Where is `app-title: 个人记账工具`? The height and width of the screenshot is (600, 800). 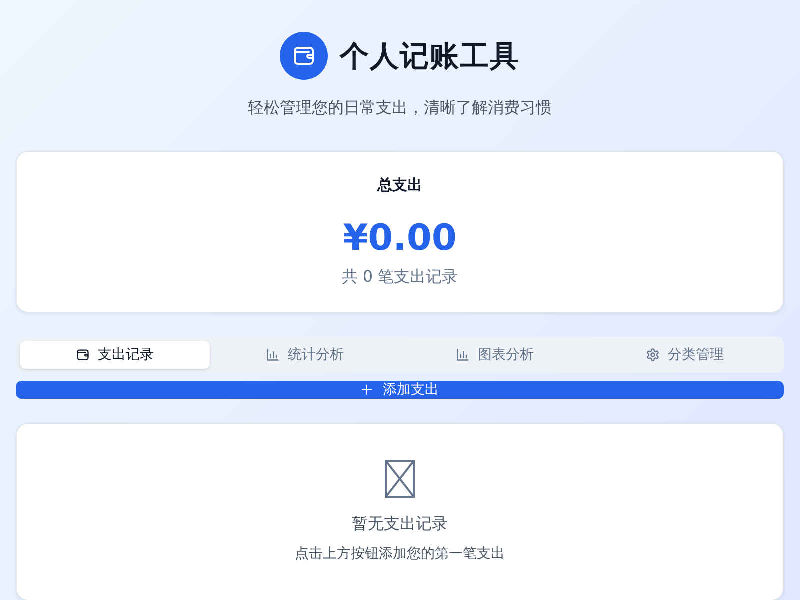
app-title: 个人记账工具 is located at coordinates (430, 56).